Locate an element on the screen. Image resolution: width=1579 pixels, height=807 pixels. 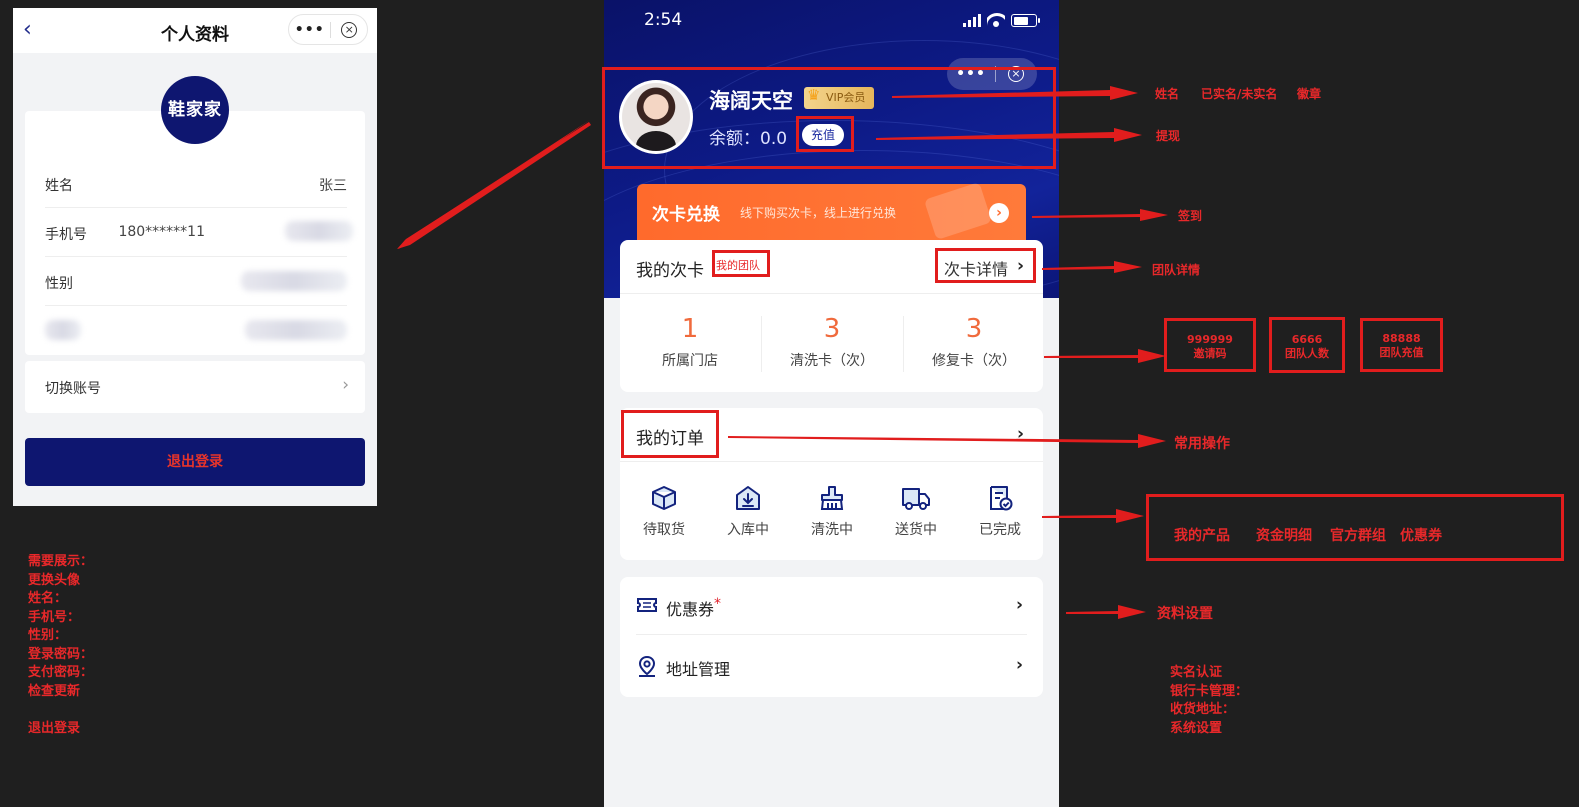
annotation-box-team-size: 6666 团队人数 is located at coordinates (1307, 345).